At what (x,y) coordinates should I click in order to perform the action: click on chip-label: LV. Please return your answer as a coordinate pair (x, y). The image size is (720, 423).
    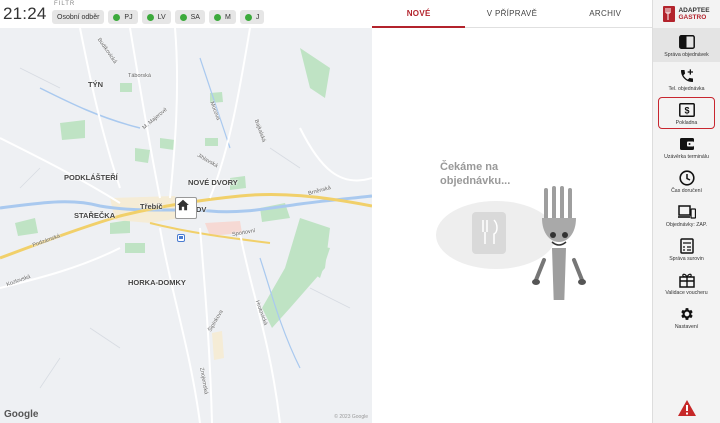
    Looking at the image, I should click on (161, 17).